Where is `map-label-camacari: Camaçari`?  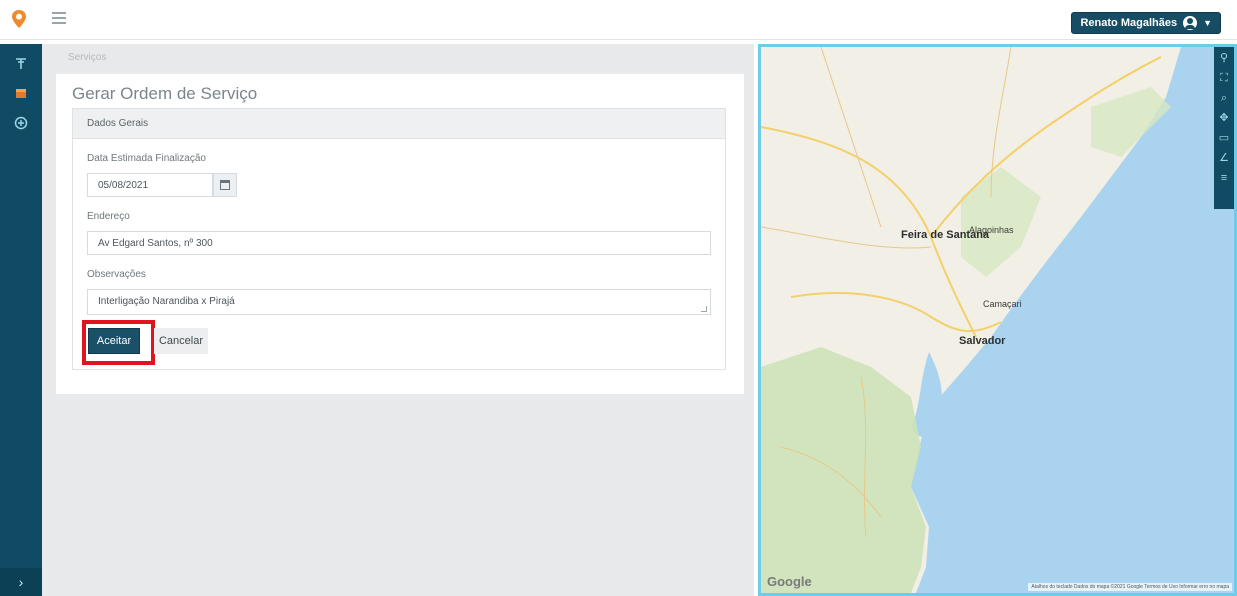 map-label-camacari: Camaçari is located at coordinates (1002, 304).